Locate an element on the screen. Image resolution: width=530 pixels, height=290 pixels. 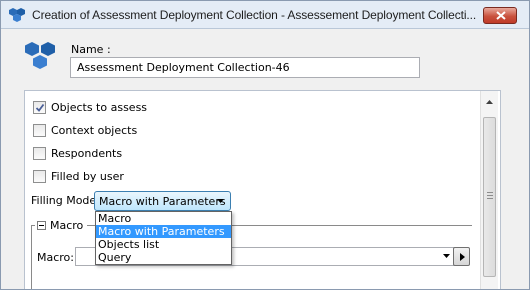
respondents-label: Respondents is located at coordinates (87, 153).